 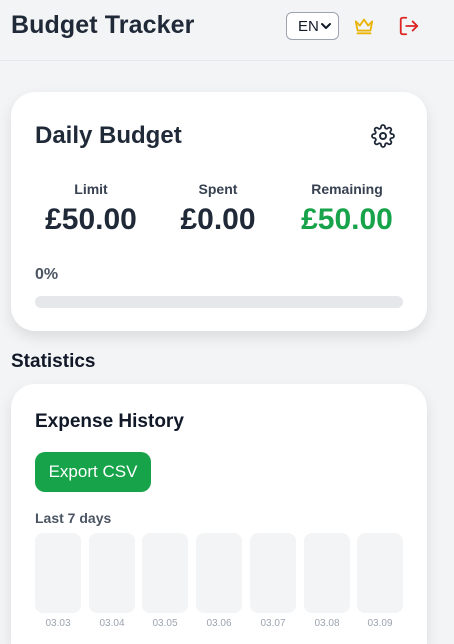 I want to click on export-csv-button: Export CSV, so click(x=93, y=472).